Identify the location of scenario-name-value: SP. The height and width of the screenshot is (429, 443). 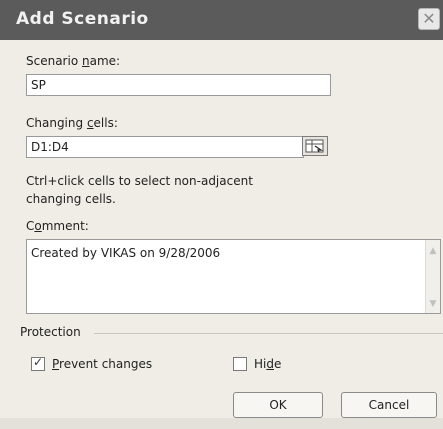
(38, 85).